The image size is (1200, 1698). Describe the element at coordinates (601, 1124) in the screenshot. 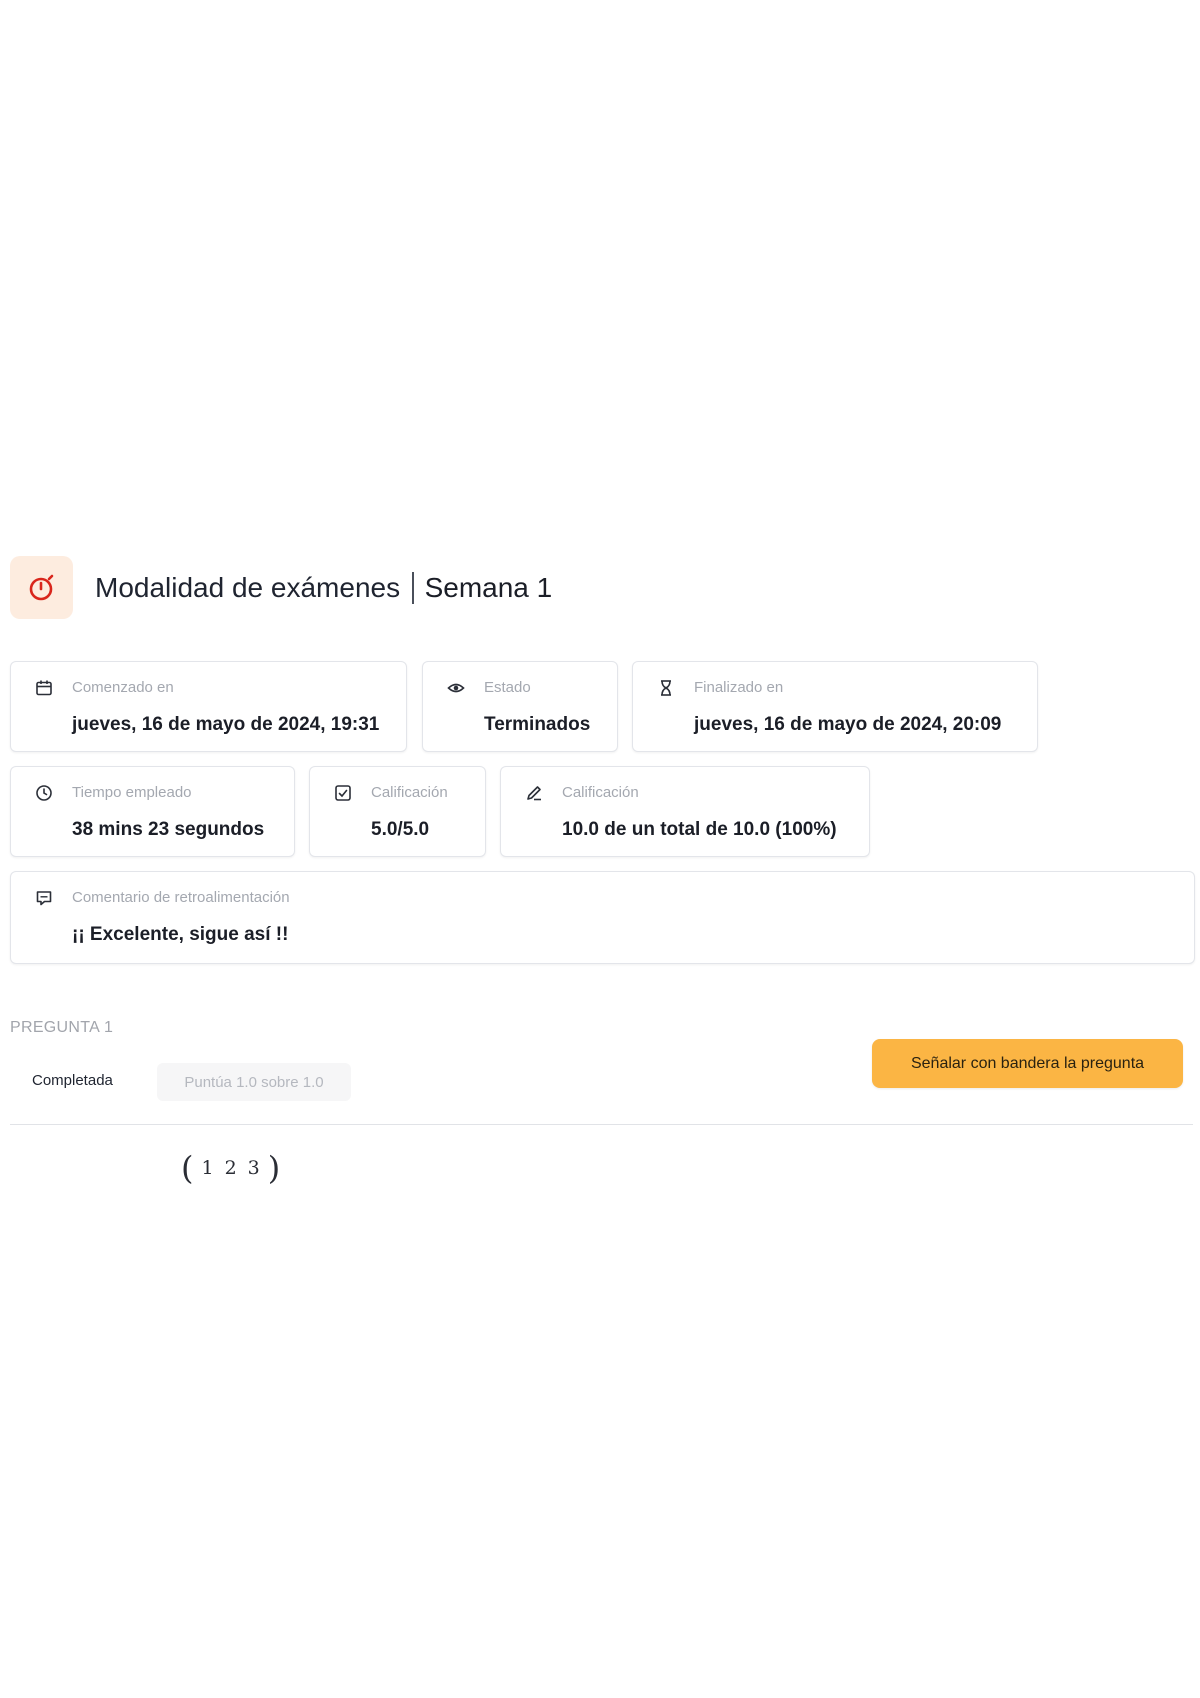

I see `section-divider` at that location.